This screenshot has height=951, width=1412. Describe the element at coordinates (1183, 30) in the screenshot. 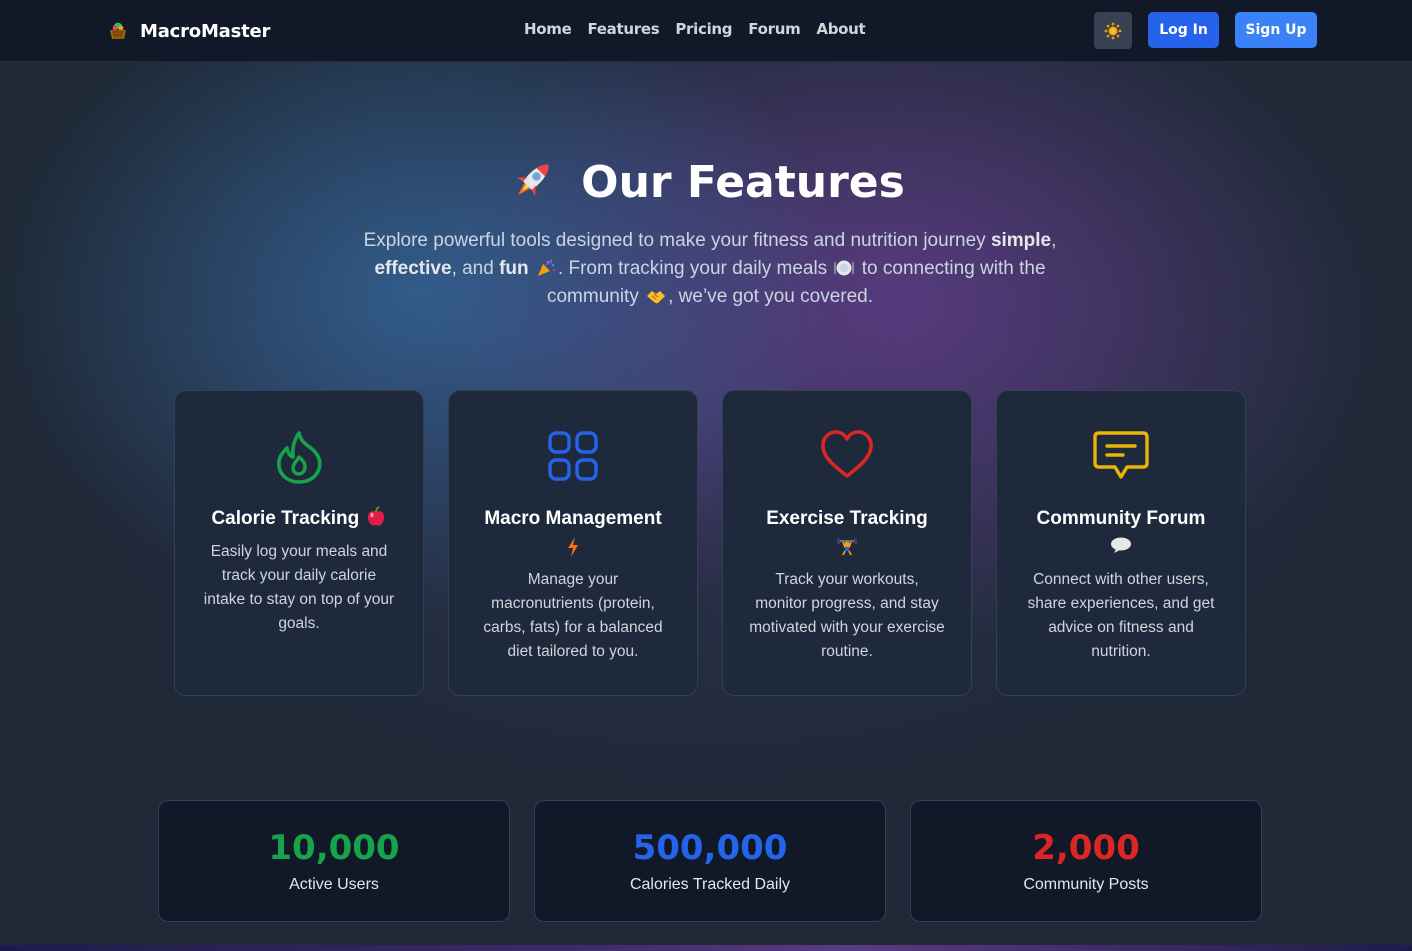

I see `login-button: Log In` at that location.